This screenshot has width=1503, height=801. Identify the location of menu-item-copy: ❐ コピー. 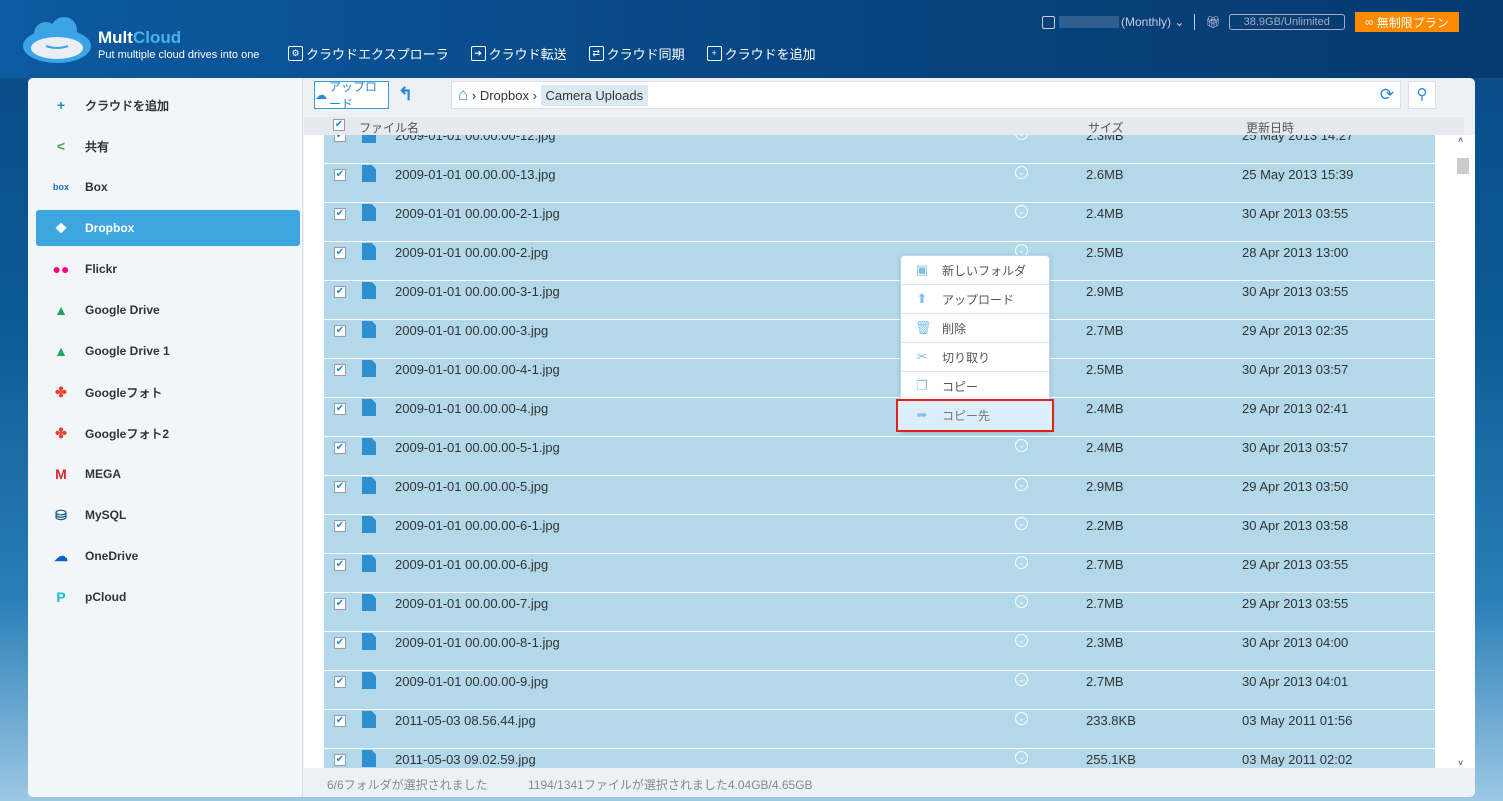
(975, 386).